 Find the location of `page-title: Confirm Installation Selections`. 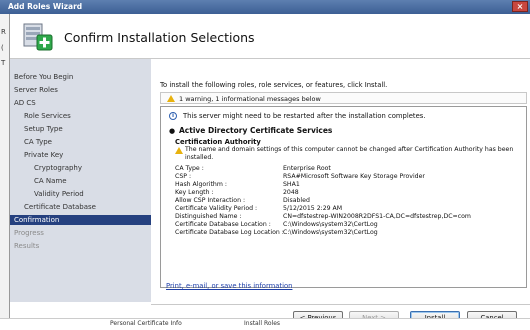

page-title: Confirm Installation Selections is located at coordinates (159, 37).